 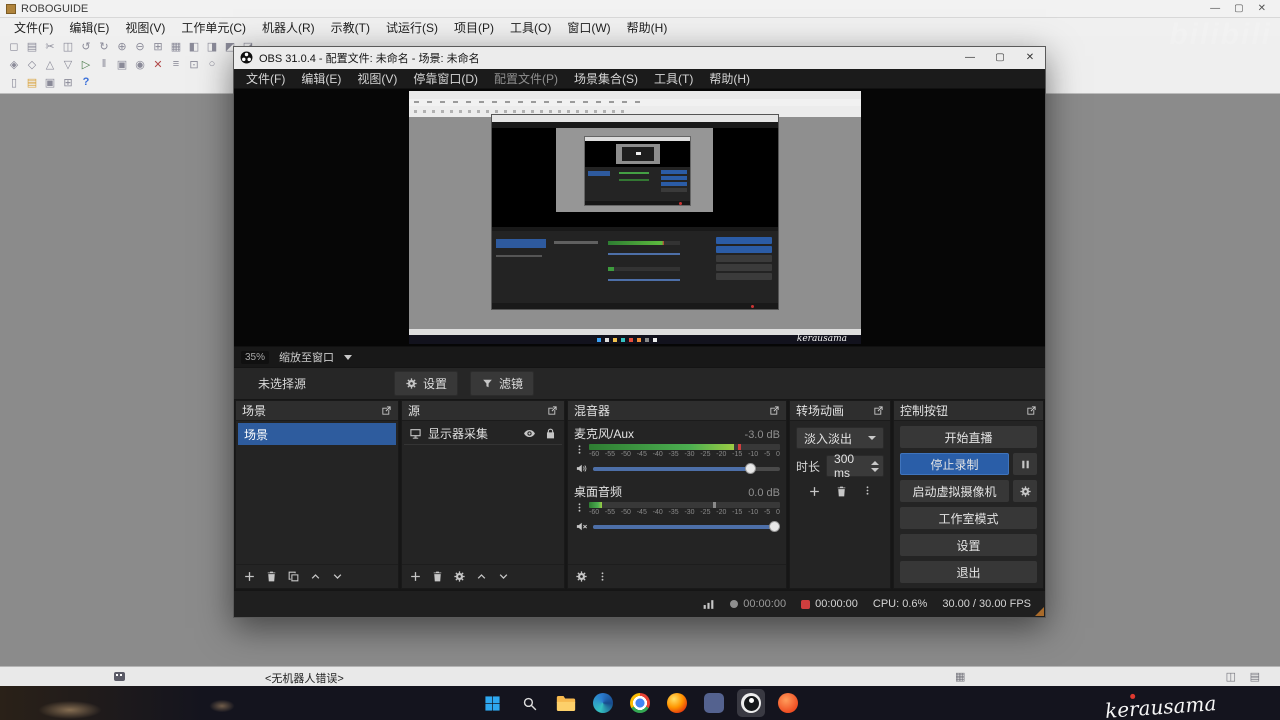 I want to click on advanced-audio-gear-icon, so click(x=581, y=576).